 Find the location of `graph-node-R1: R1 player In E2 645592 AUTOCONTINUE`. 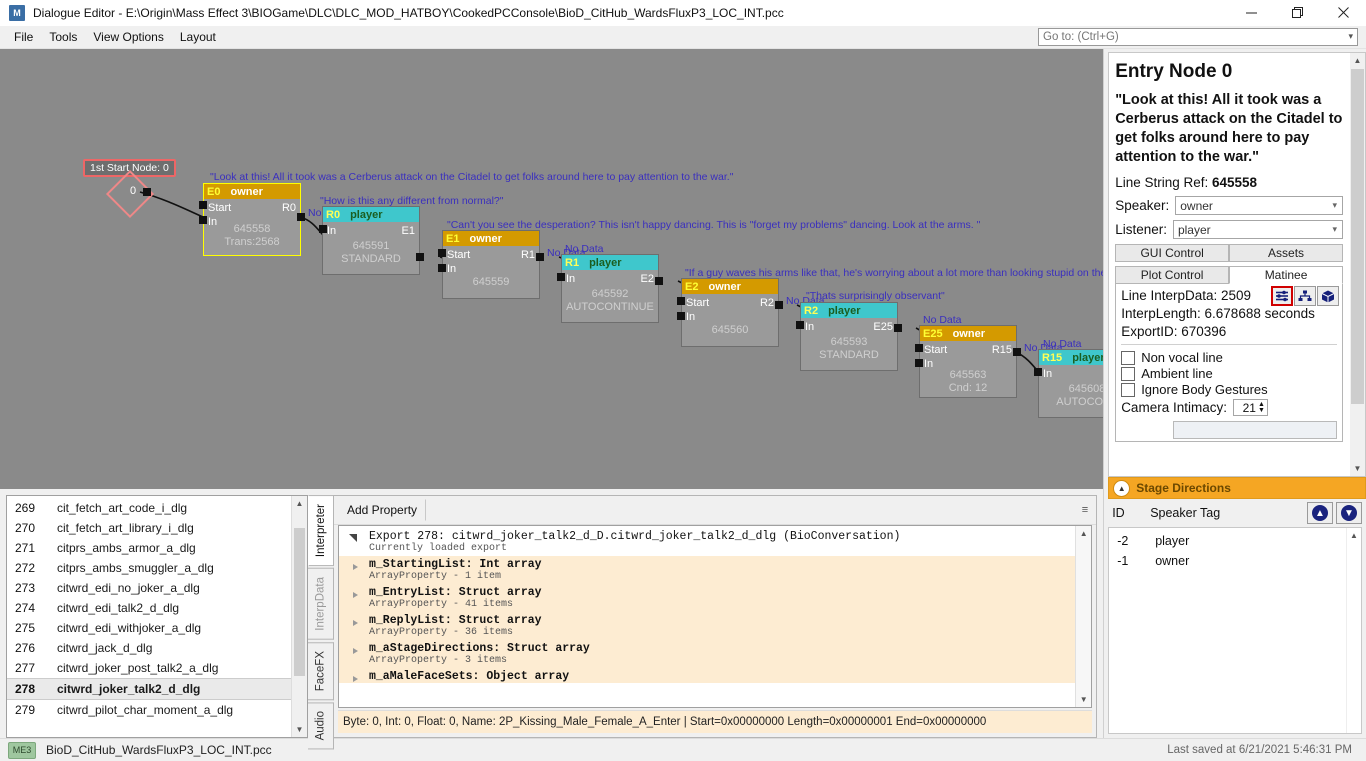

graph-node-R1: R1 player In E2 645592 AUTOCONTINUE is located at coordinates (610, 288).